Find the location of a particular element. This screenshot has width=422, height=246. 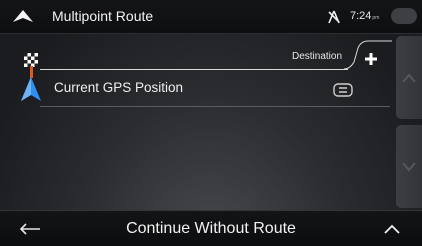

navigation-arrow-icon is located at coordinates (23, 18).